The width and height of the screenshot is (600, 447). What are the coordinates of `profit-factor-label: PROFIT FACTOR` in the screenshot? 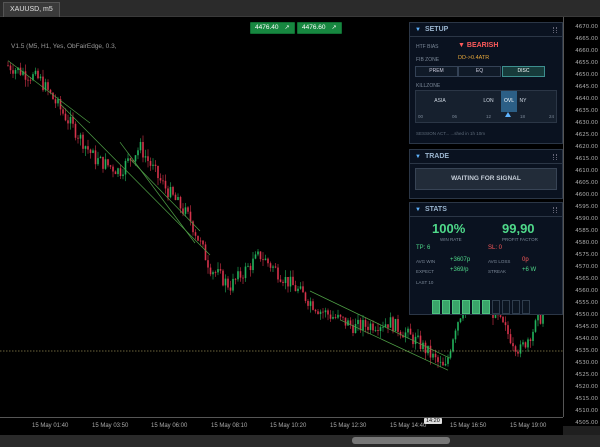 It's located at (520, 239).